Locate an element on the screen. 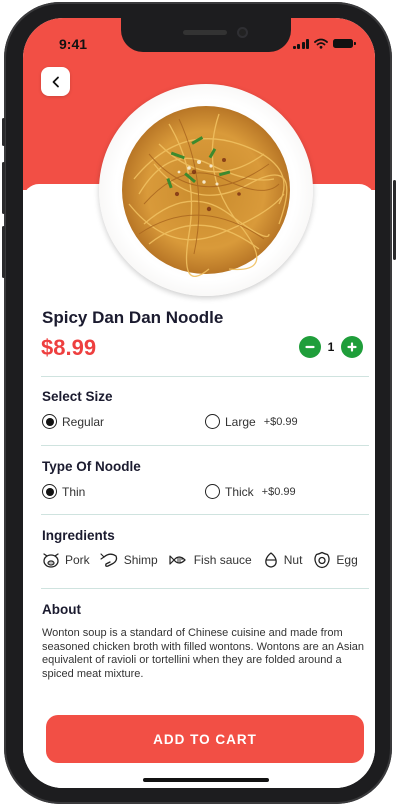  ingredient-shrimp: Shimp is located at coordinates (129, 560).